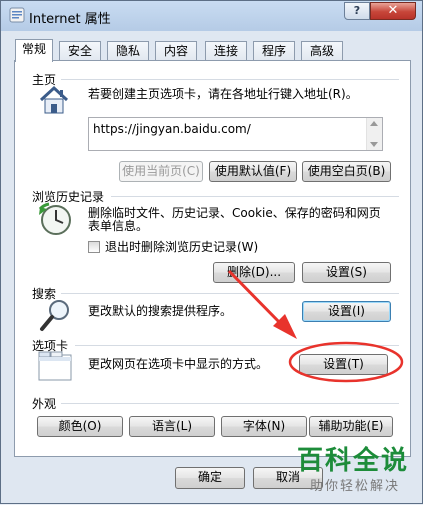 This screenshot has height=505, width=423. What do you see at coordinates (223, 94) in the screenshot?
I see `home-page-description: 若要创建主页选项卡，请在各地址行键入地址(R)。` at bounding box center [223, 94].